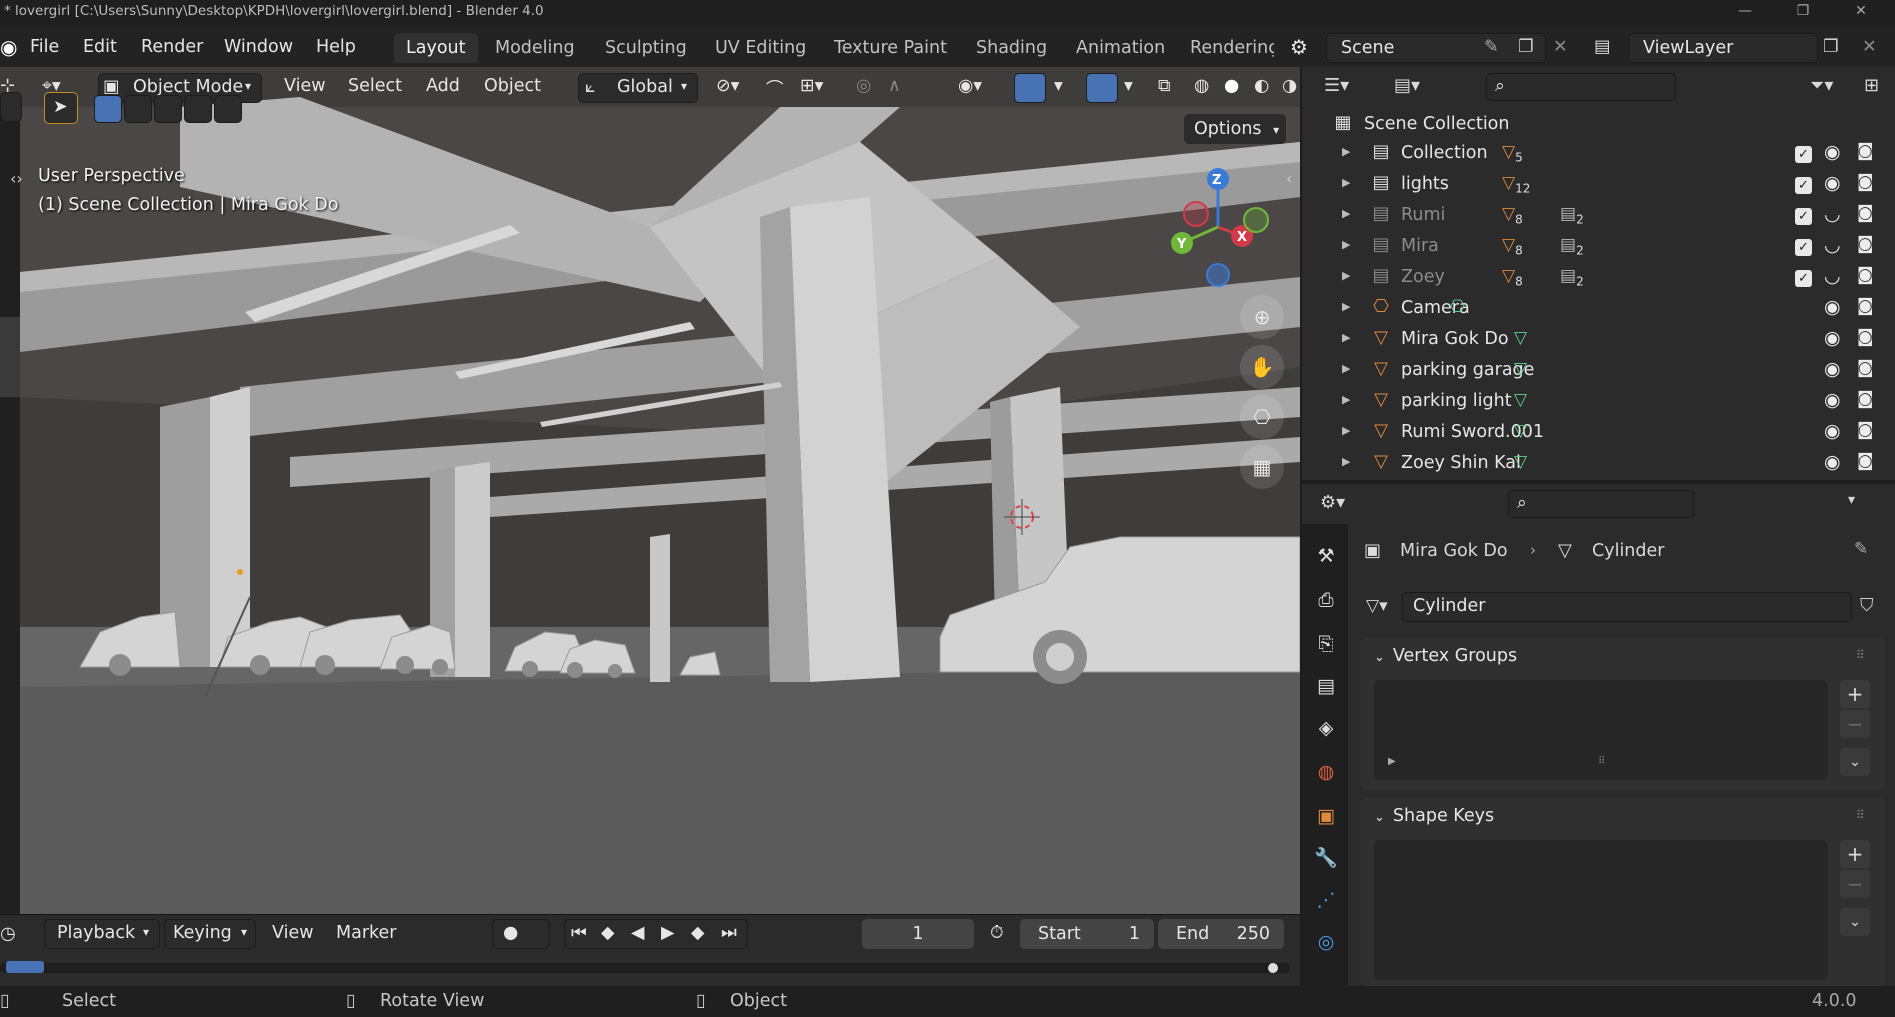  What do you see at coordinates (1289, 86) in the screenshot?
I see `rendered-shading-icon: ◑` at bounding box center [1289, 86].